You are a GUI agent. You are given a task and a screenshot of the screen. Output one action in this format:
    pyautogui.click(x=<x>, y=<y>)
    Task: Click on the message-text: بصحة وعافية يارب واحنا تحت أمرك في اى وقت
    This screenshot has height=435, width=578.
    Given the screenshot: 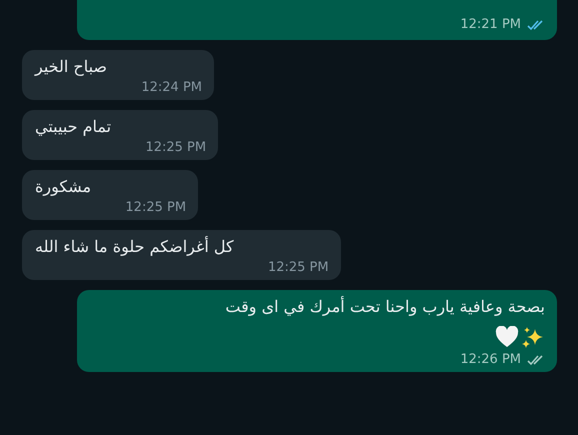 What is the action you would take?
    pyautogui.click(x=384, y=307)
    